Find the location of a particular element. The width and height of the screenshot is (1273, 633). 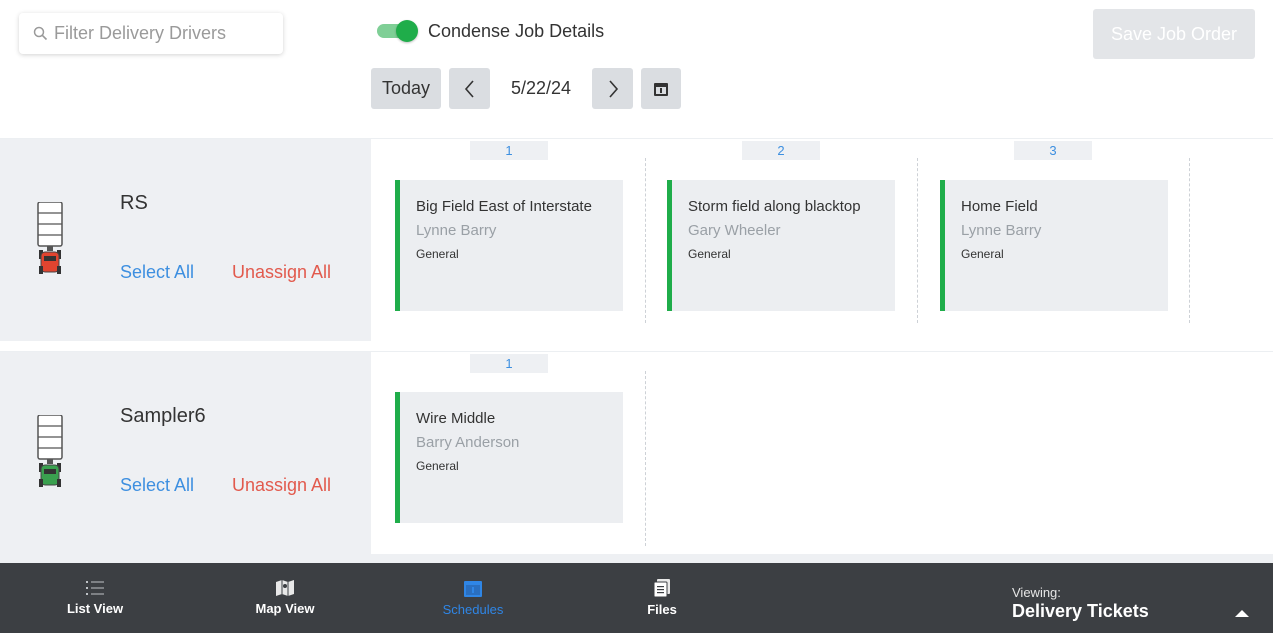

condense-toggle-group: Condense Job Details is located at coordinates (490, 31).